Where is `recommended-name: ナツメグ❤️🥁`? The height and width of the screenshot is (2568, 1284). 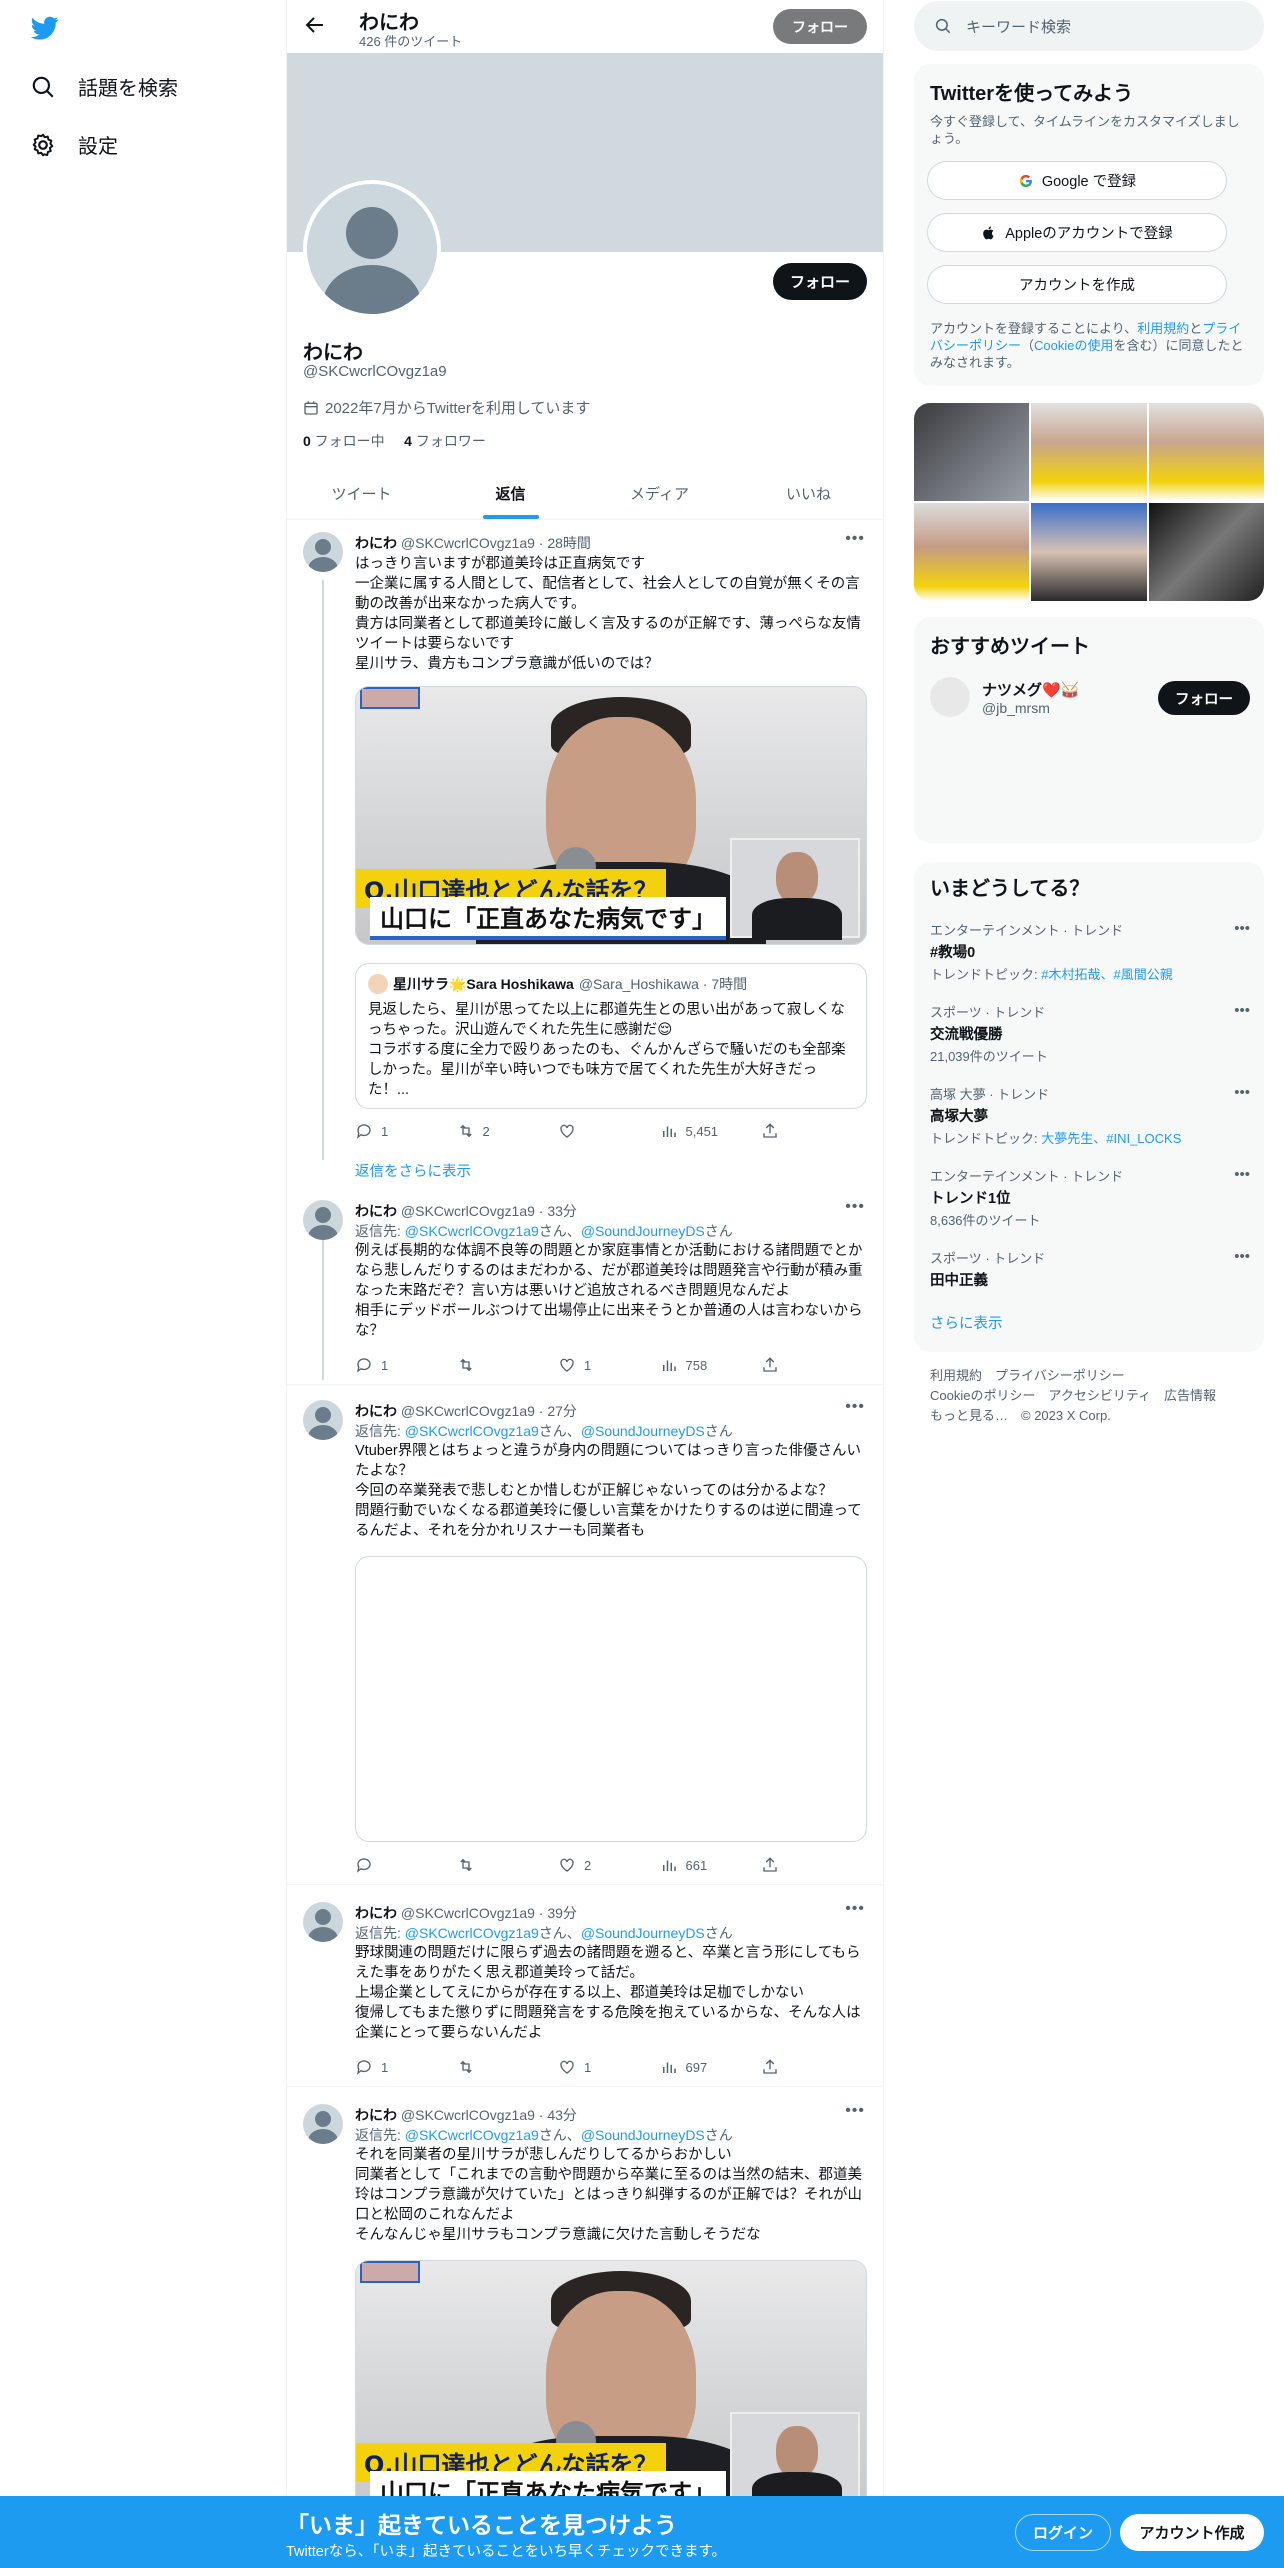
recommended-name: ナツメグ❤️🥁 is located at coordinates (1030, 689).